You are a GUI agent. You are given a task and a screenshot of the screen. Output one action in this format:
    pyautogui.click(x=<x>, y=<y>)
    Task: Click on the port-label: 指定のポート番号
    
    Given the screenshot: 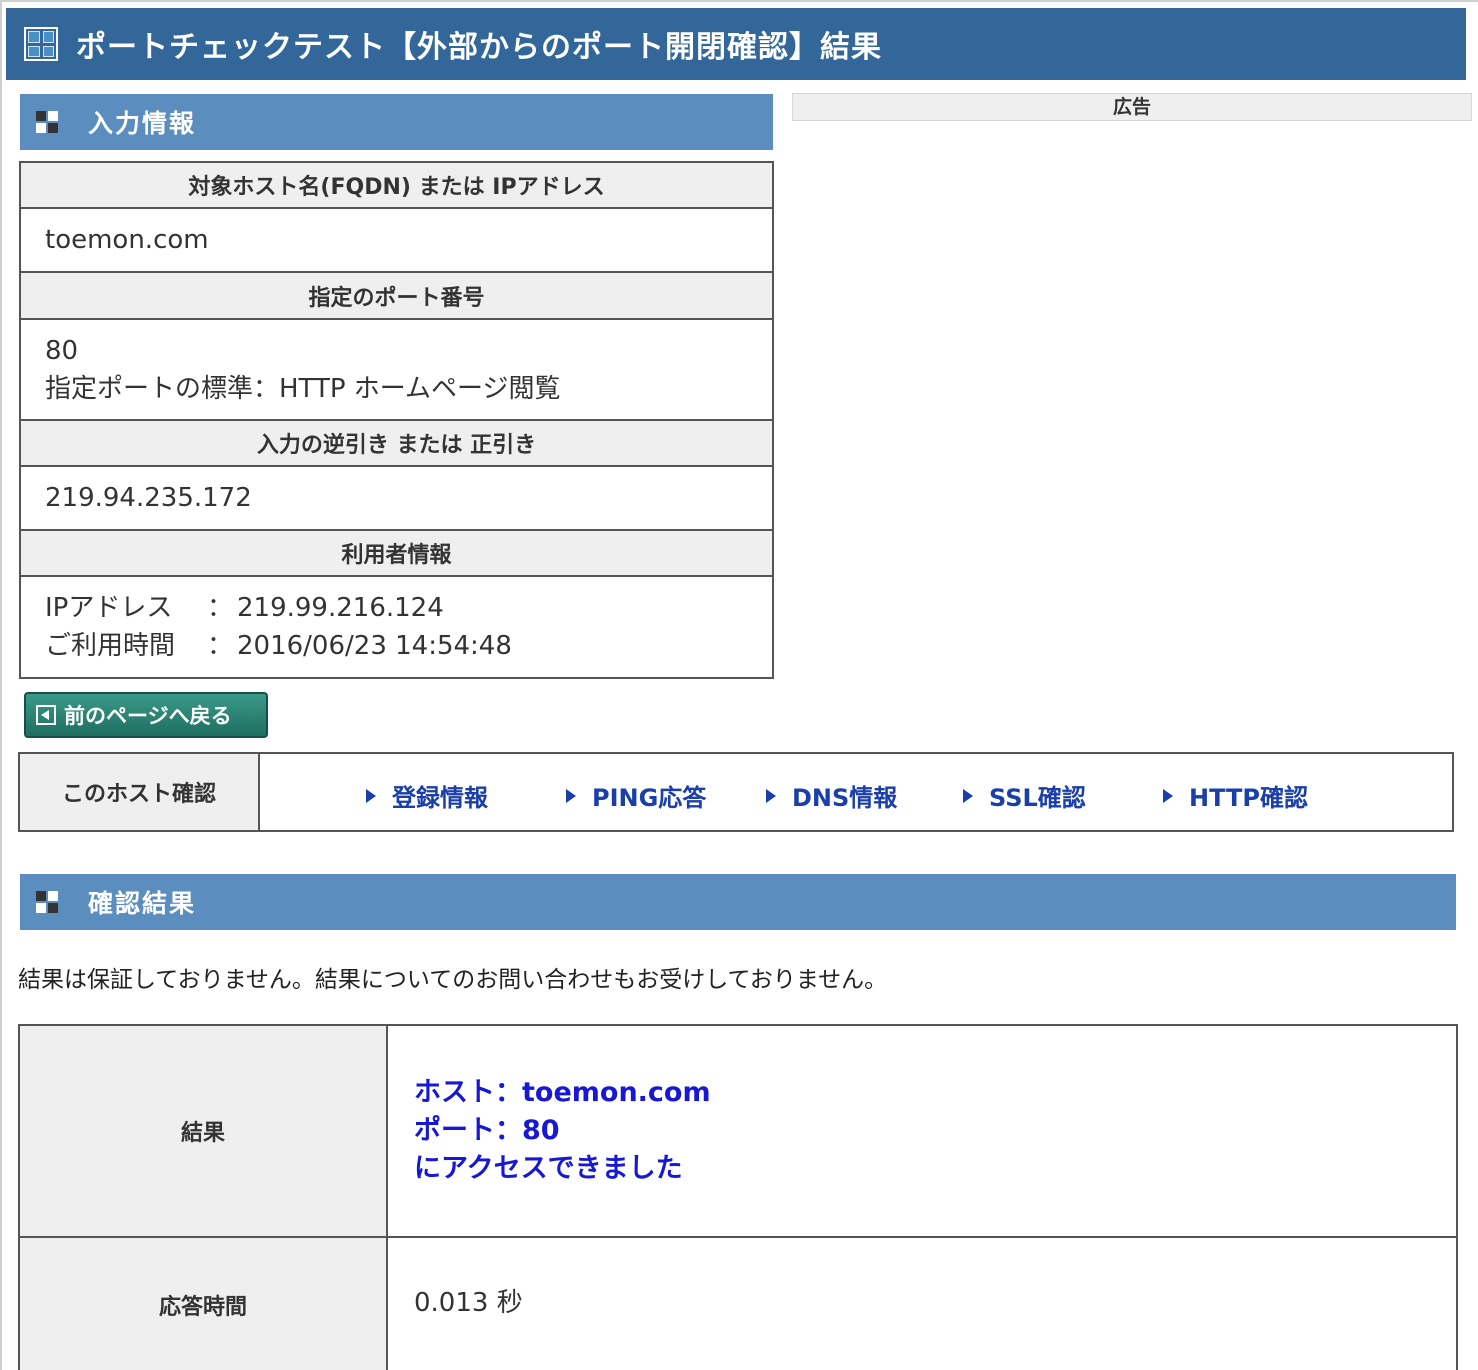 What is the action you would take?
    pyautogui.click(x=396, y=295)
    